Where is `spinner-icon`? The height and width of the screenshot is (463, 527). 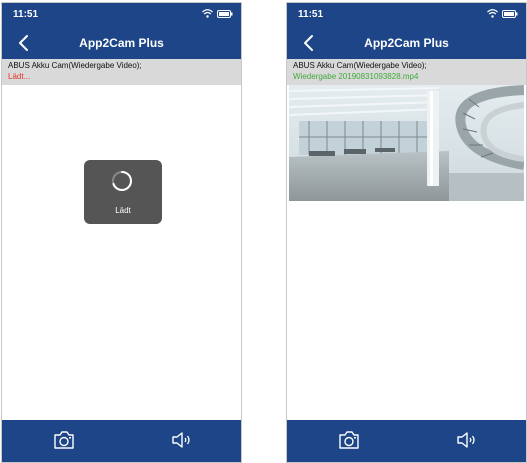
spinner-icon is located at coordinates (122, 181).